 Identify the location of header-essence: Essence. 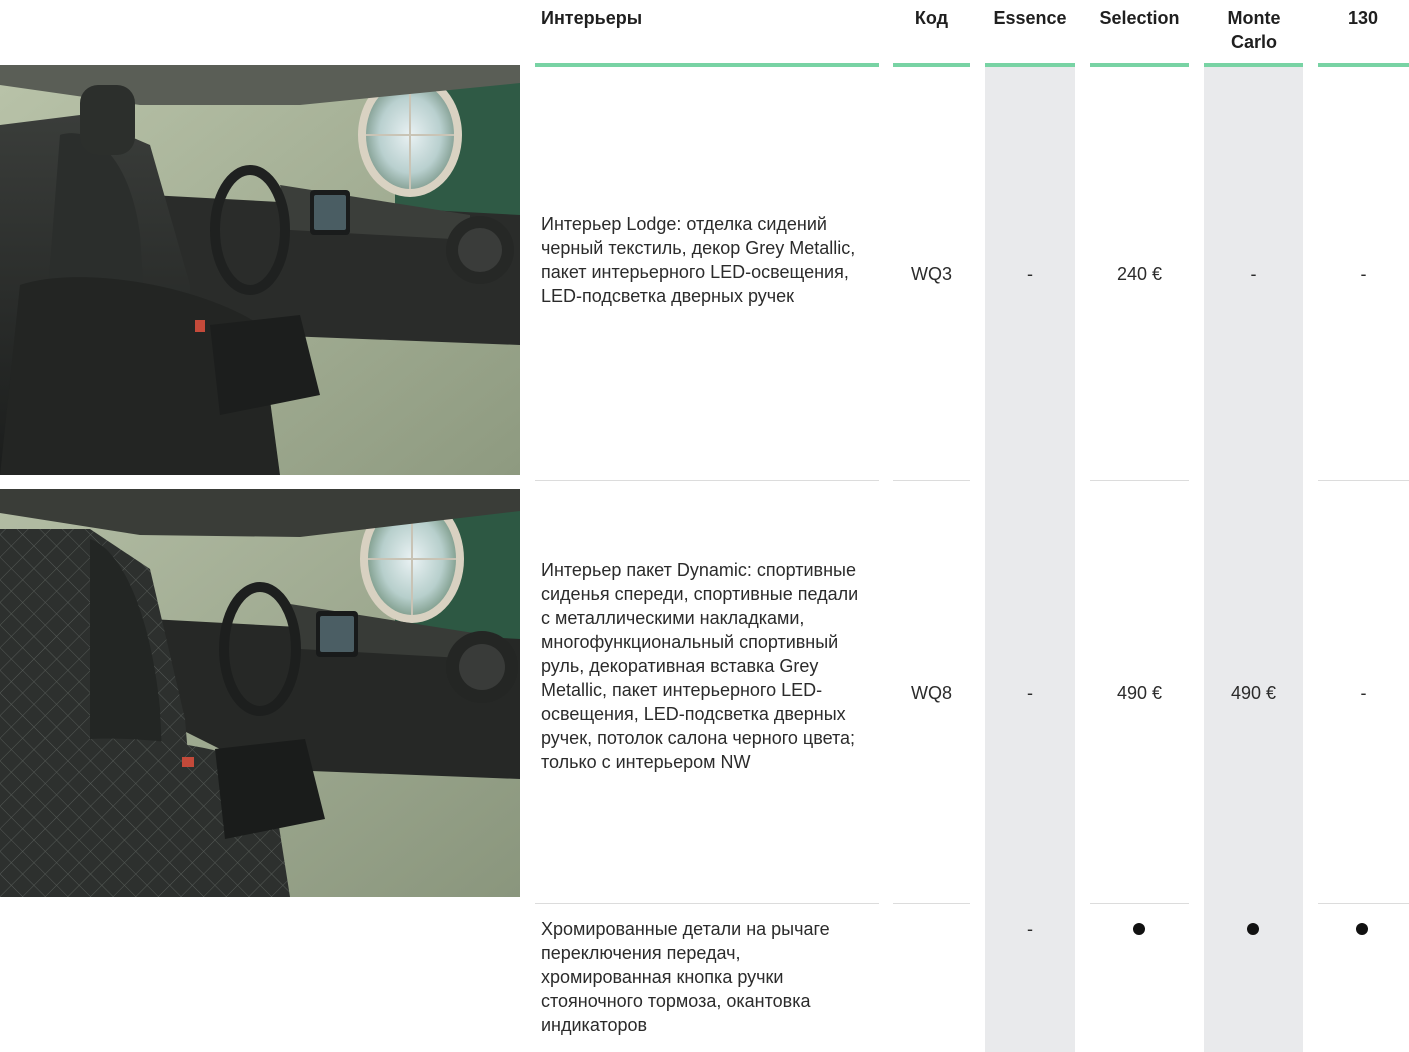
(1030, 18).